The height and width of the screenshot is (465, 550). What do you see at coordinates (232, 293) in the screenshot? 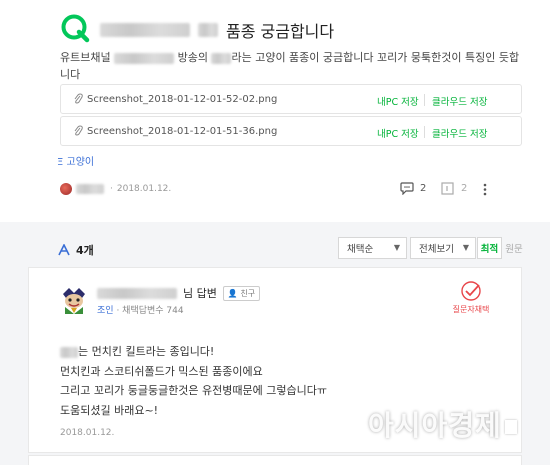
I see `person-icon: 👤` at bounding box center [232, 293].